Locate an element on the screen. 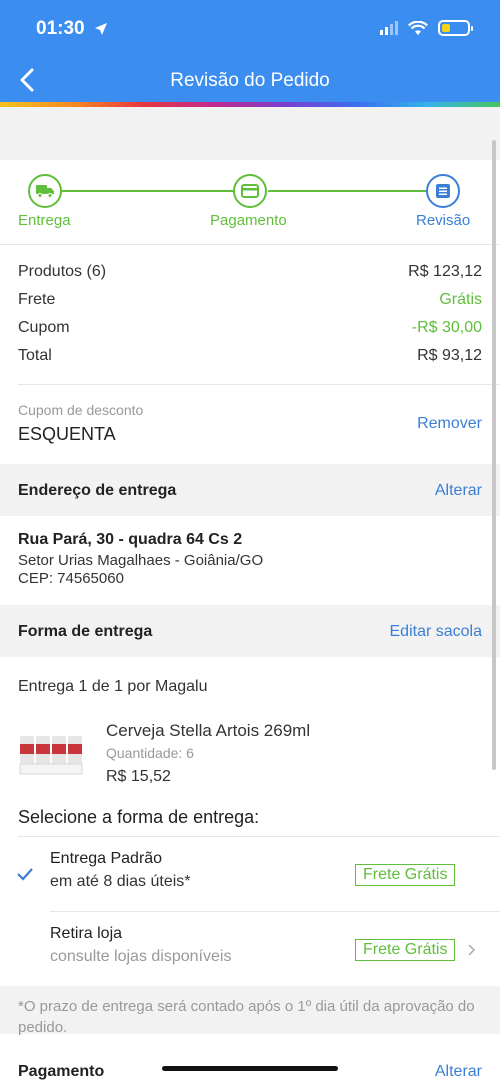 The image size is (500, 1082). step-payment is located at coordinates (250, 191).